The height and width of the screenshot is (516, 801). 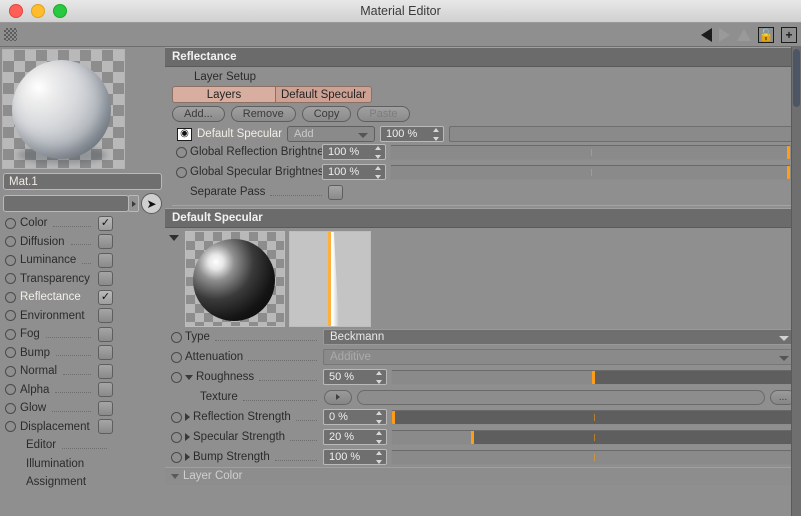 I want to click on input-roughness: 50 %, so click(x=355, y=377).